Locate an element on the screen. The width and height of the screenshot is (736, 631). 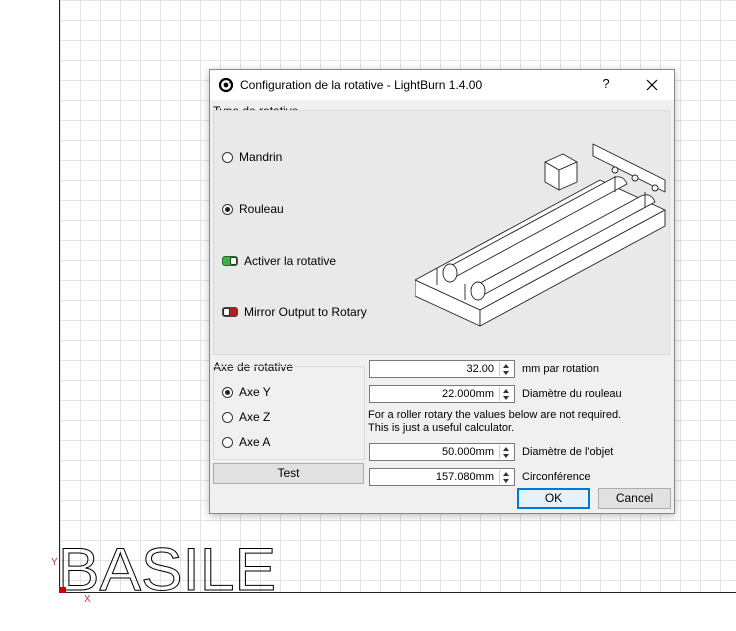
roller-diameter-input: 22.000mm is located at coordinates (442, 394).